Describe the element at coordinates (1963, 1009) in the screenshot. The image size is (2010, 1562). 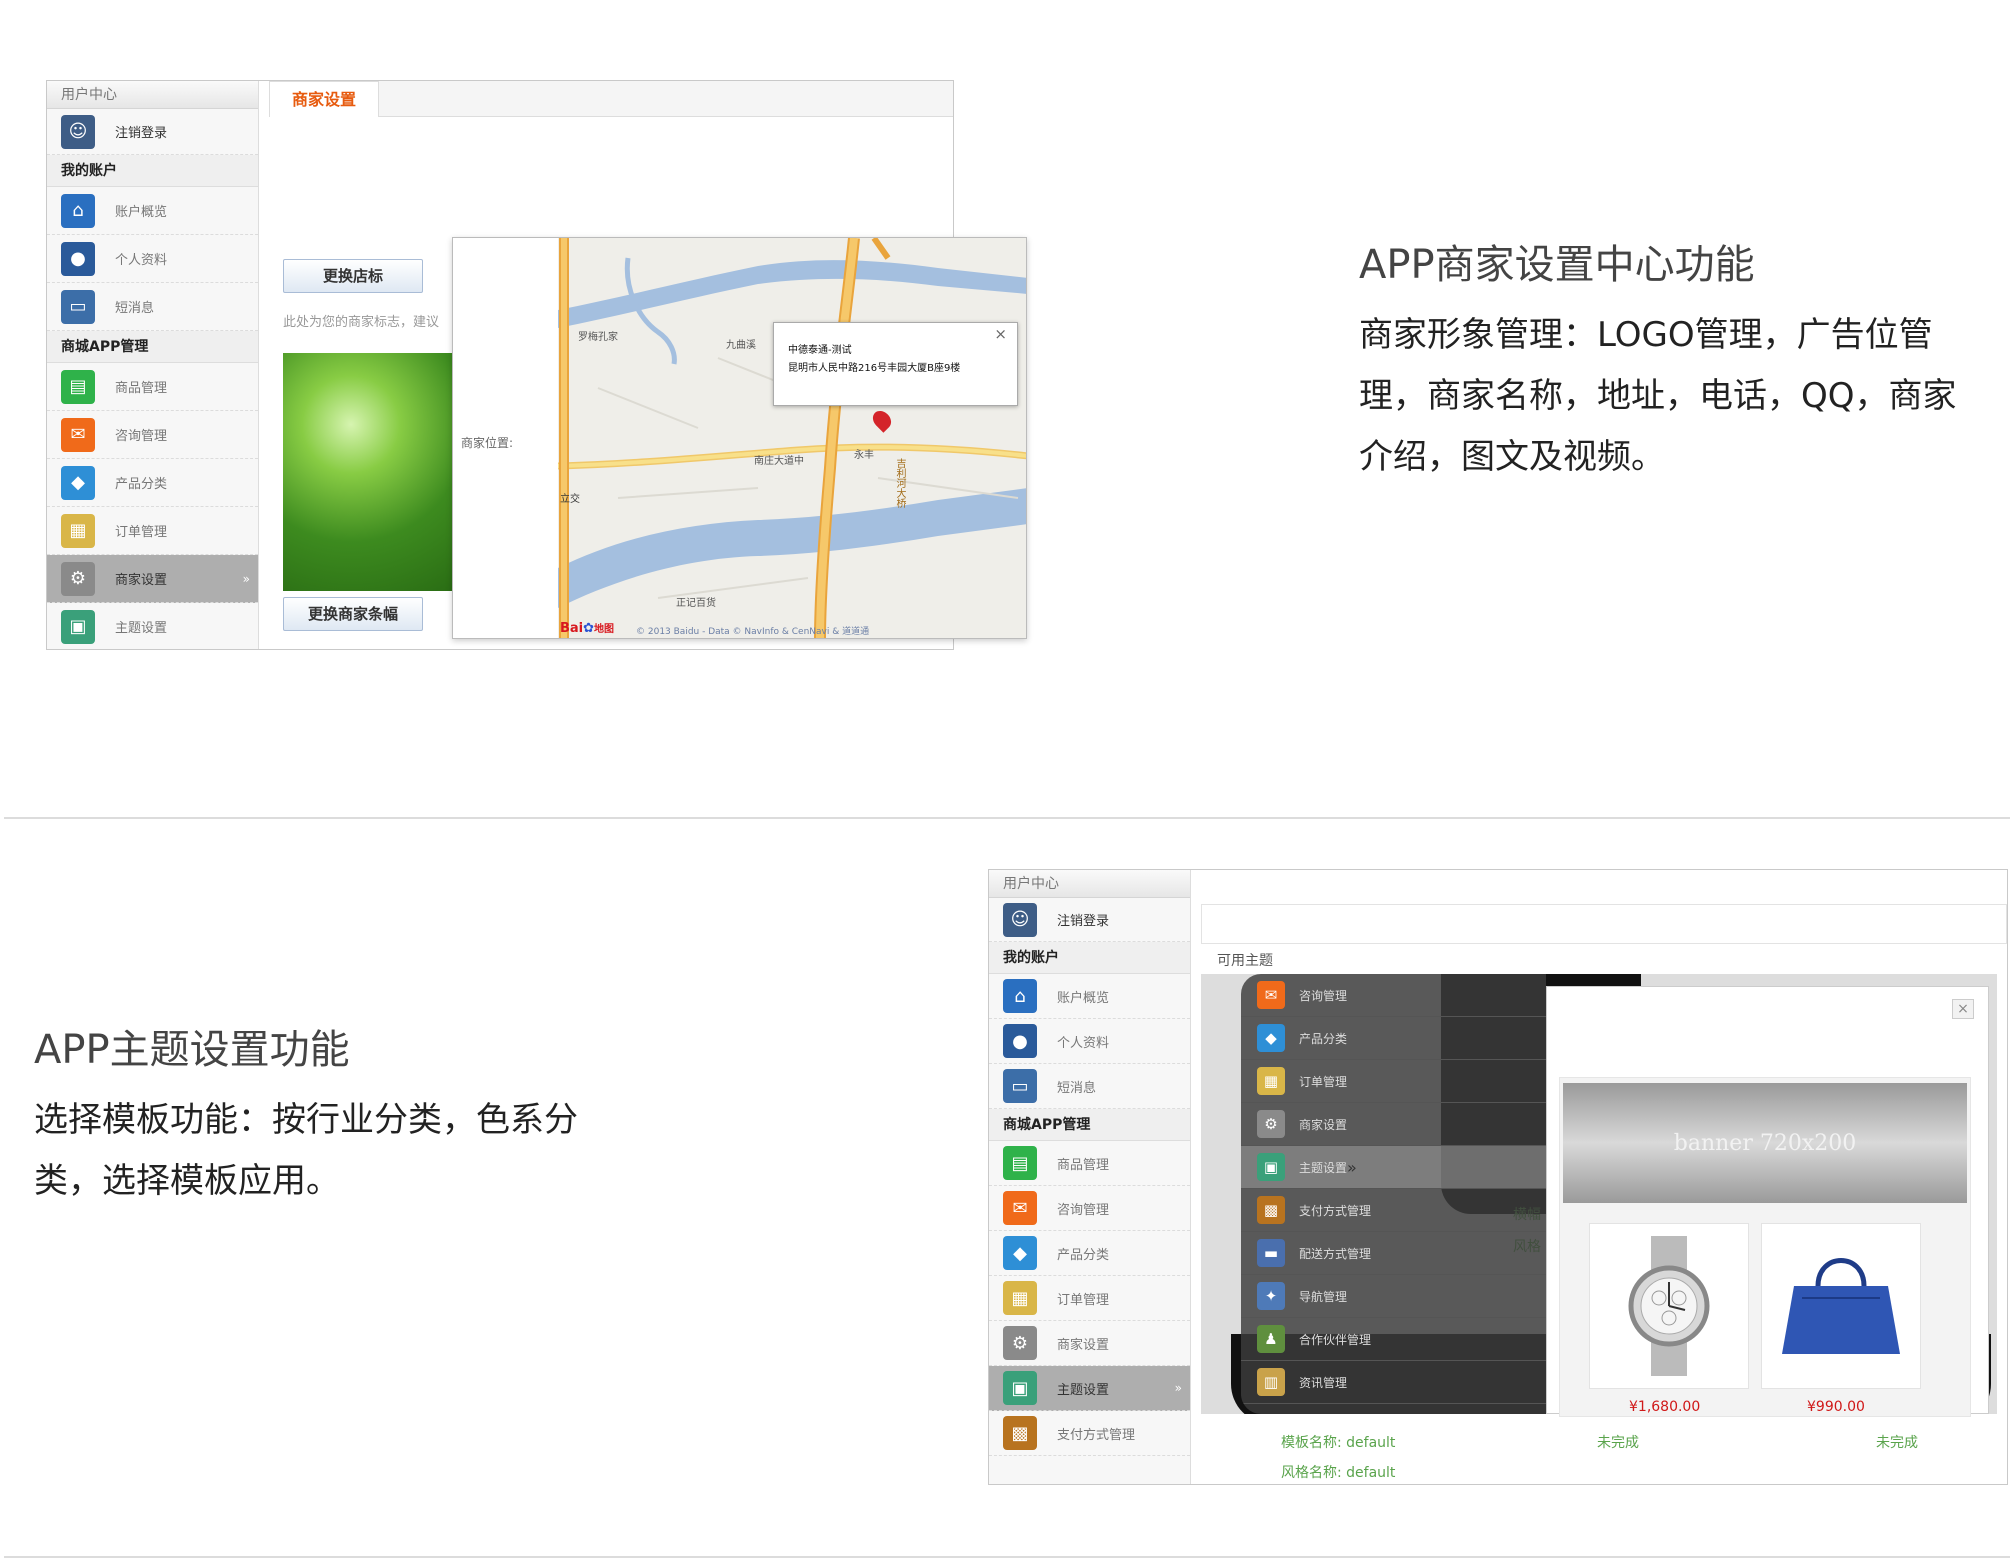
I see `modal-close-button: ×` at that location.